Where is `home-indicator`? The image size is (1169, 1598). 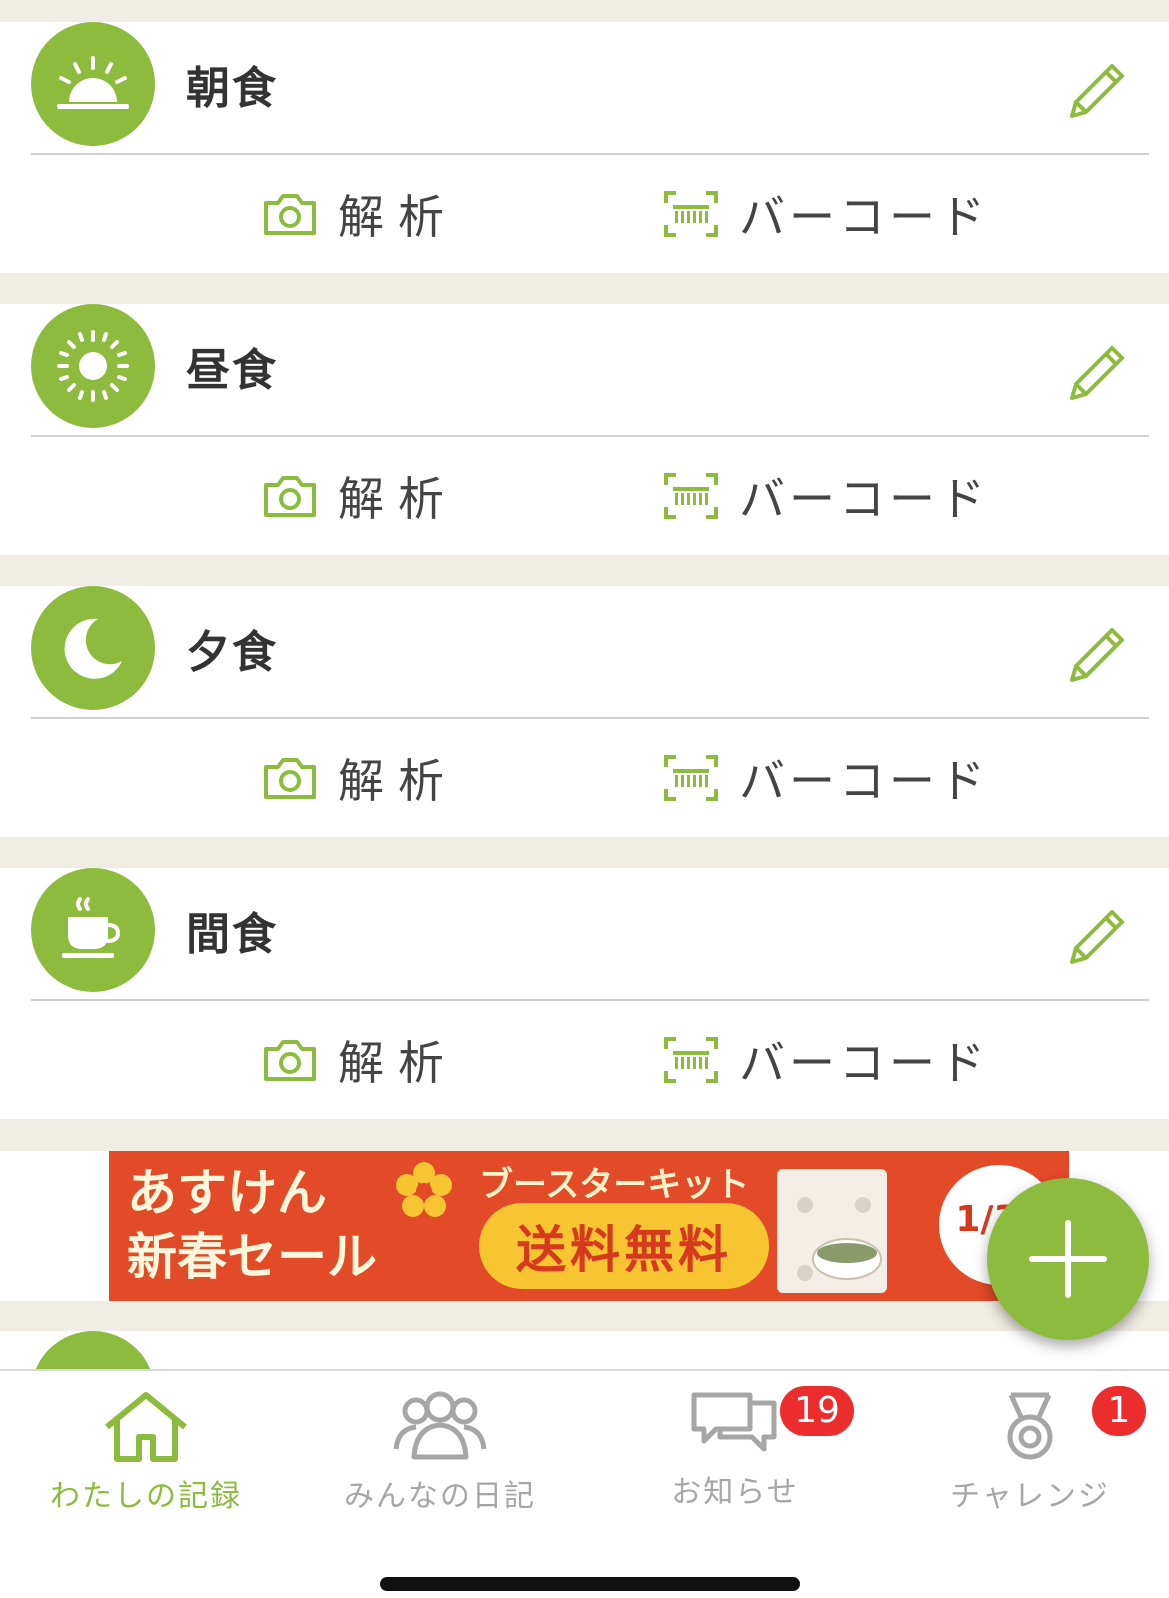 home-indicator is located at coordinates (590, 1584).